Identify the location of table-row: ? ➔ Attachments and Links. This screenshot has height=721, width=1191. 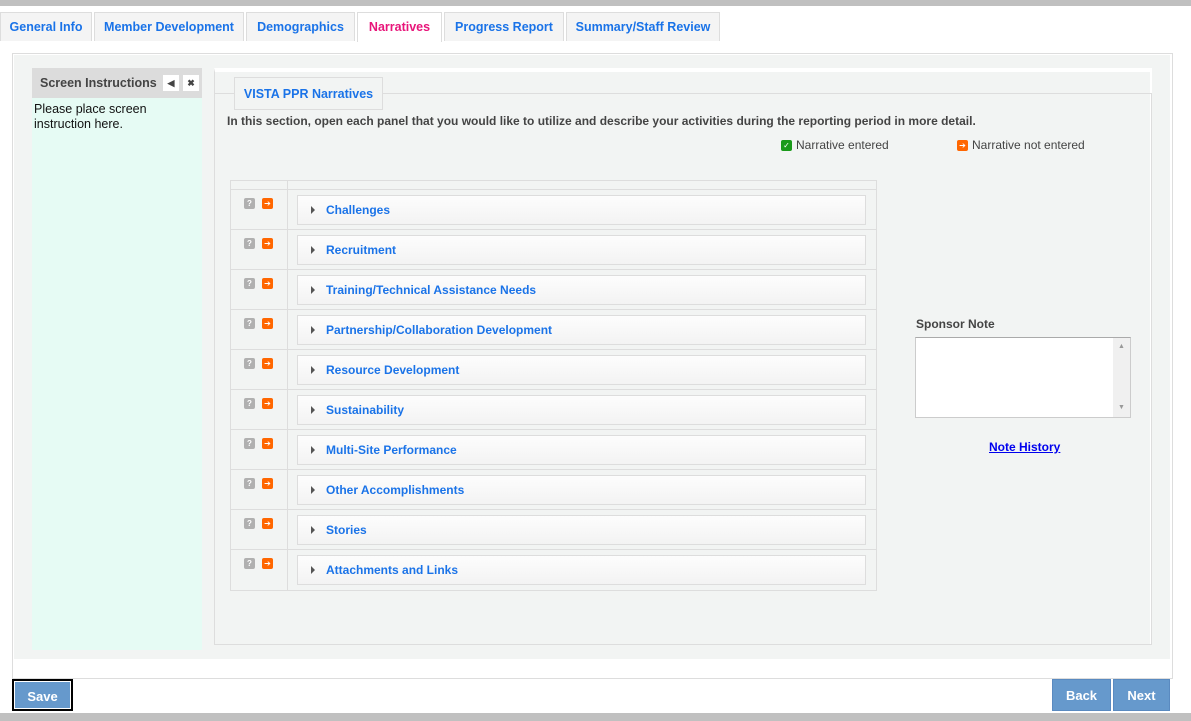
(553, 570).